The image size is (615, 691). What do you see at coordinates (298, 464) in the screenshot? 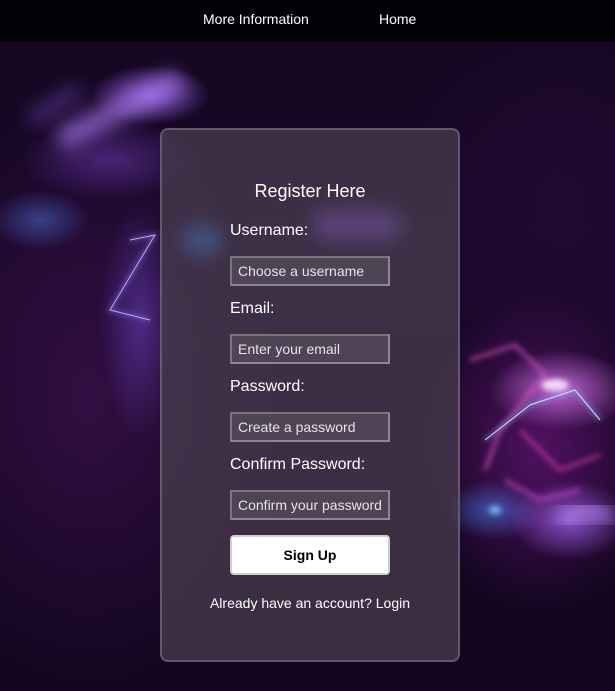
I see `confirm-password-label: Confirm Password:` at bounding box center [298, 464].